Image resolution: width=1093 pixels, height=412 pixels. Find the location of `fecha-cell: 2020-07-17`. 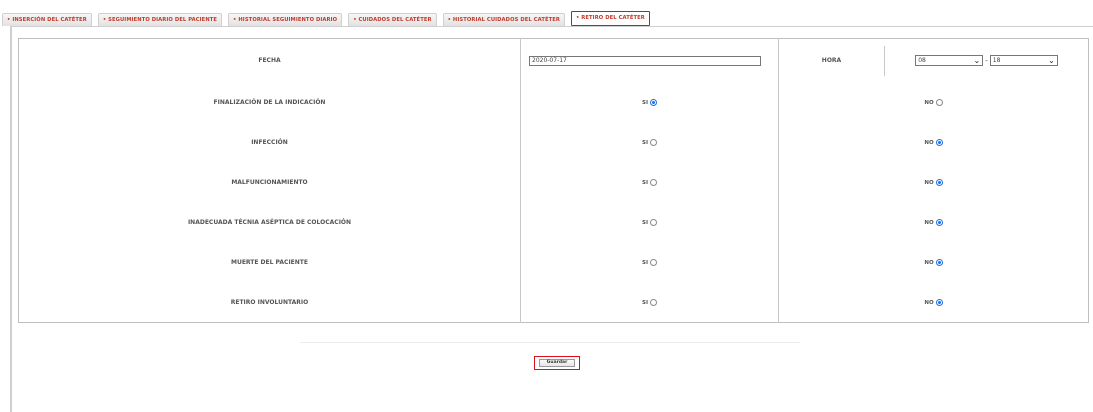

fecha-cell: 2020-07-17 is located at coordinates (649, 60).